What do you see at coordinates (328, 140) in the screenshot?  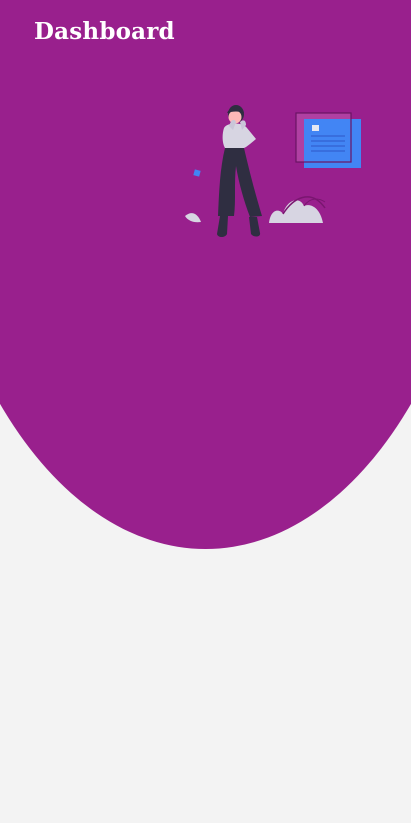 I see `document-card-icon` at bounding box center [328, 140].